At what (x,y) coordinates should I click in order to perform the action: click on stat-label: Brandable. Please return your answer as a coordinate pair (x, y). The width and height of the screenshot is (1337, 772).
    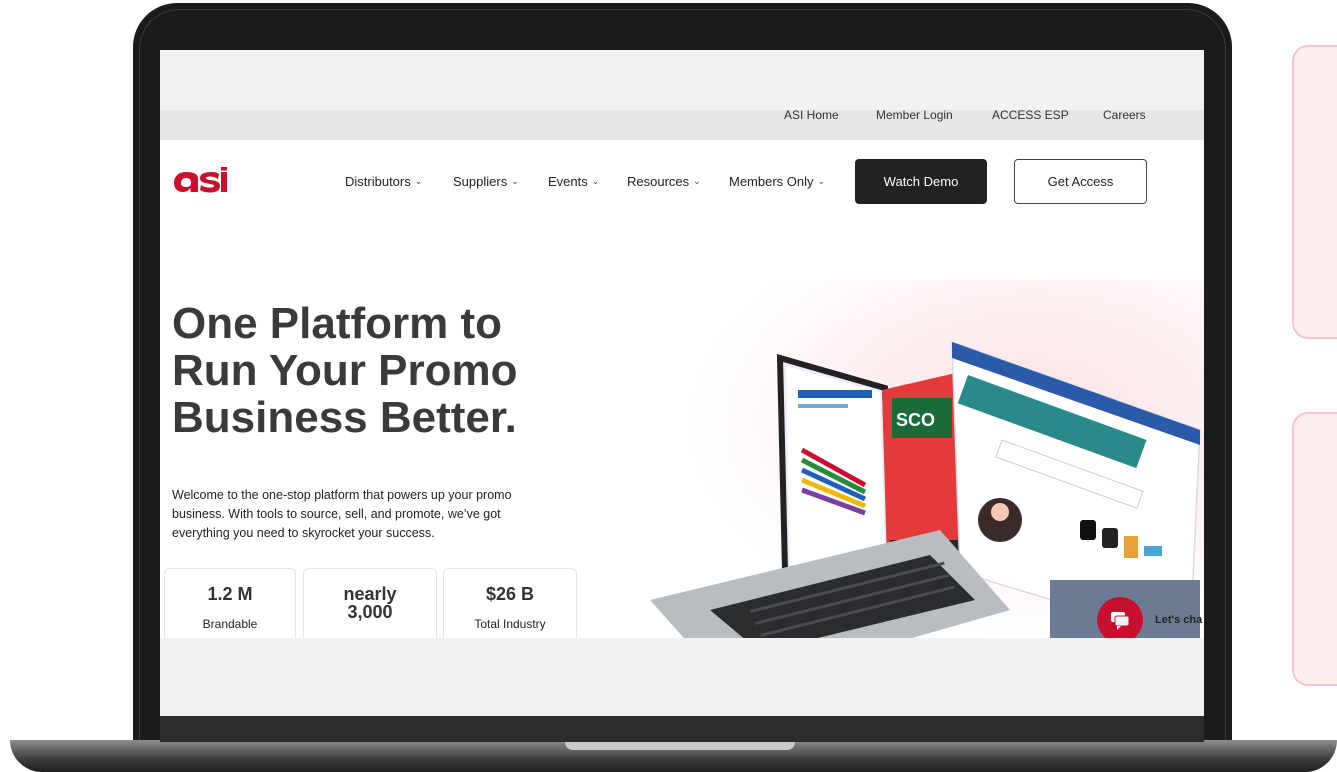
    Looking at the image, I should click on (230, 624).